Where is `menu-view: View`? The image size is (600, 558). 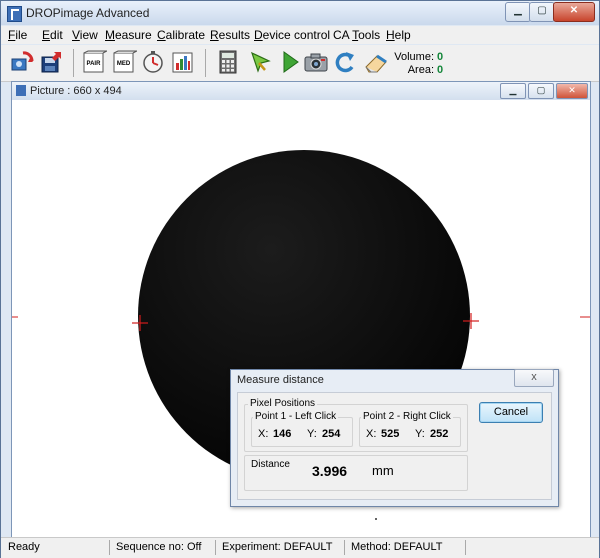 menu-view: View is located at coordinates (85, 35).